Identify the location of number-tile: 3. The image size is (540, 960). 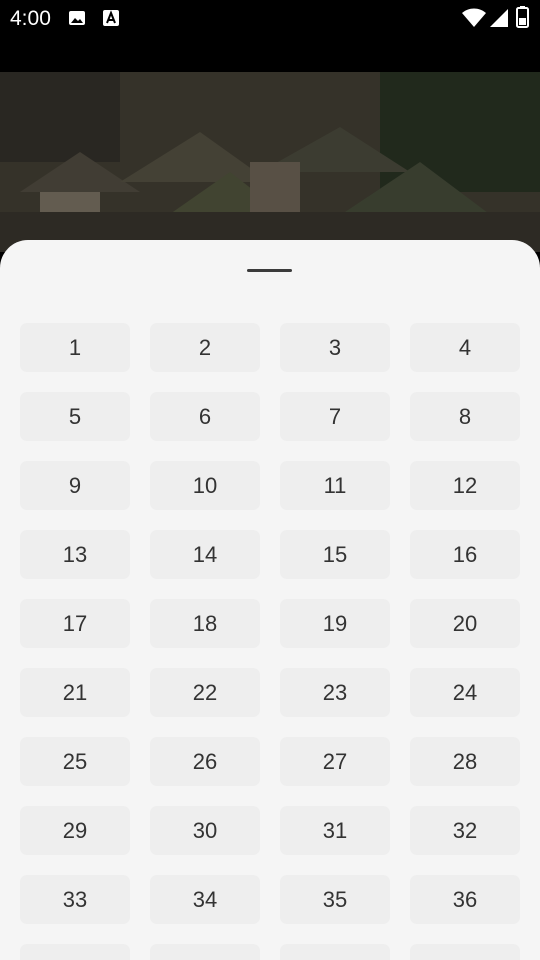
(335, 347).